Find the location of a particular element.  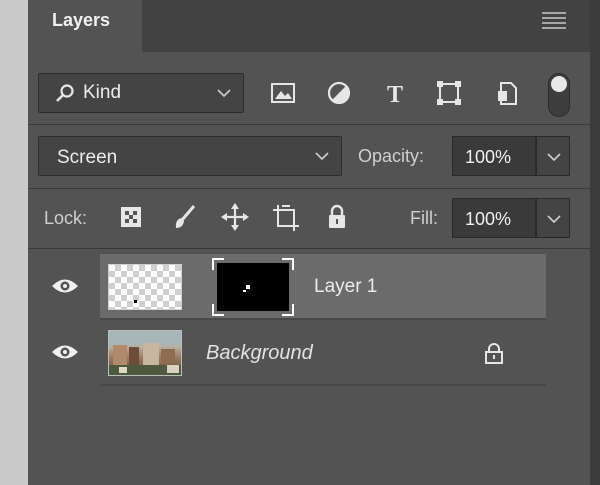

mask-content is located at coordinates (253, 287).